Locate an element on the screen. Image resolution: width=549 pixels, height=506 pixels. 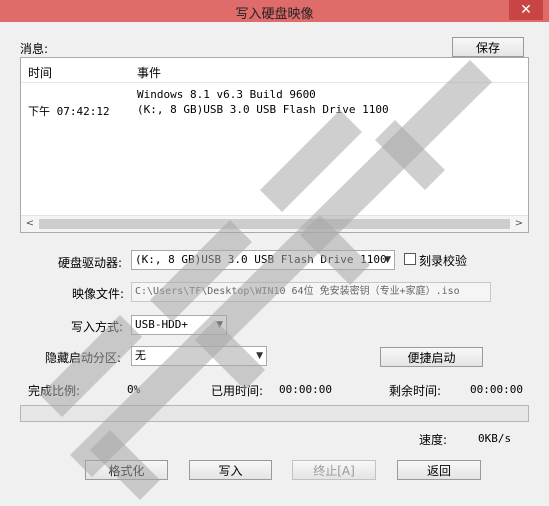
scroll-left-icon: < is located at coordinates (30, 224).